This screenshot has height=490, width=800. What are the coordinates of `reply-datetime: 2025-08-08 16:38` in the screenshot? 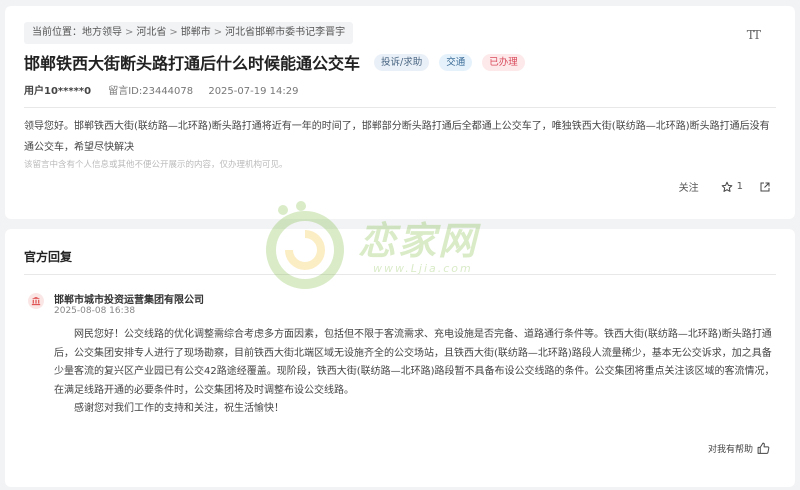 It's located at (95, 311).